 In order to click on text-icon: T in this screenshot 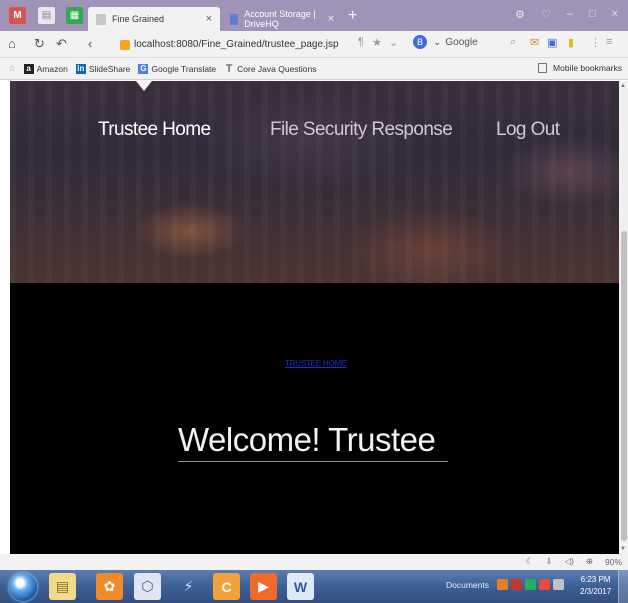, I will do `click(229, 68)`.